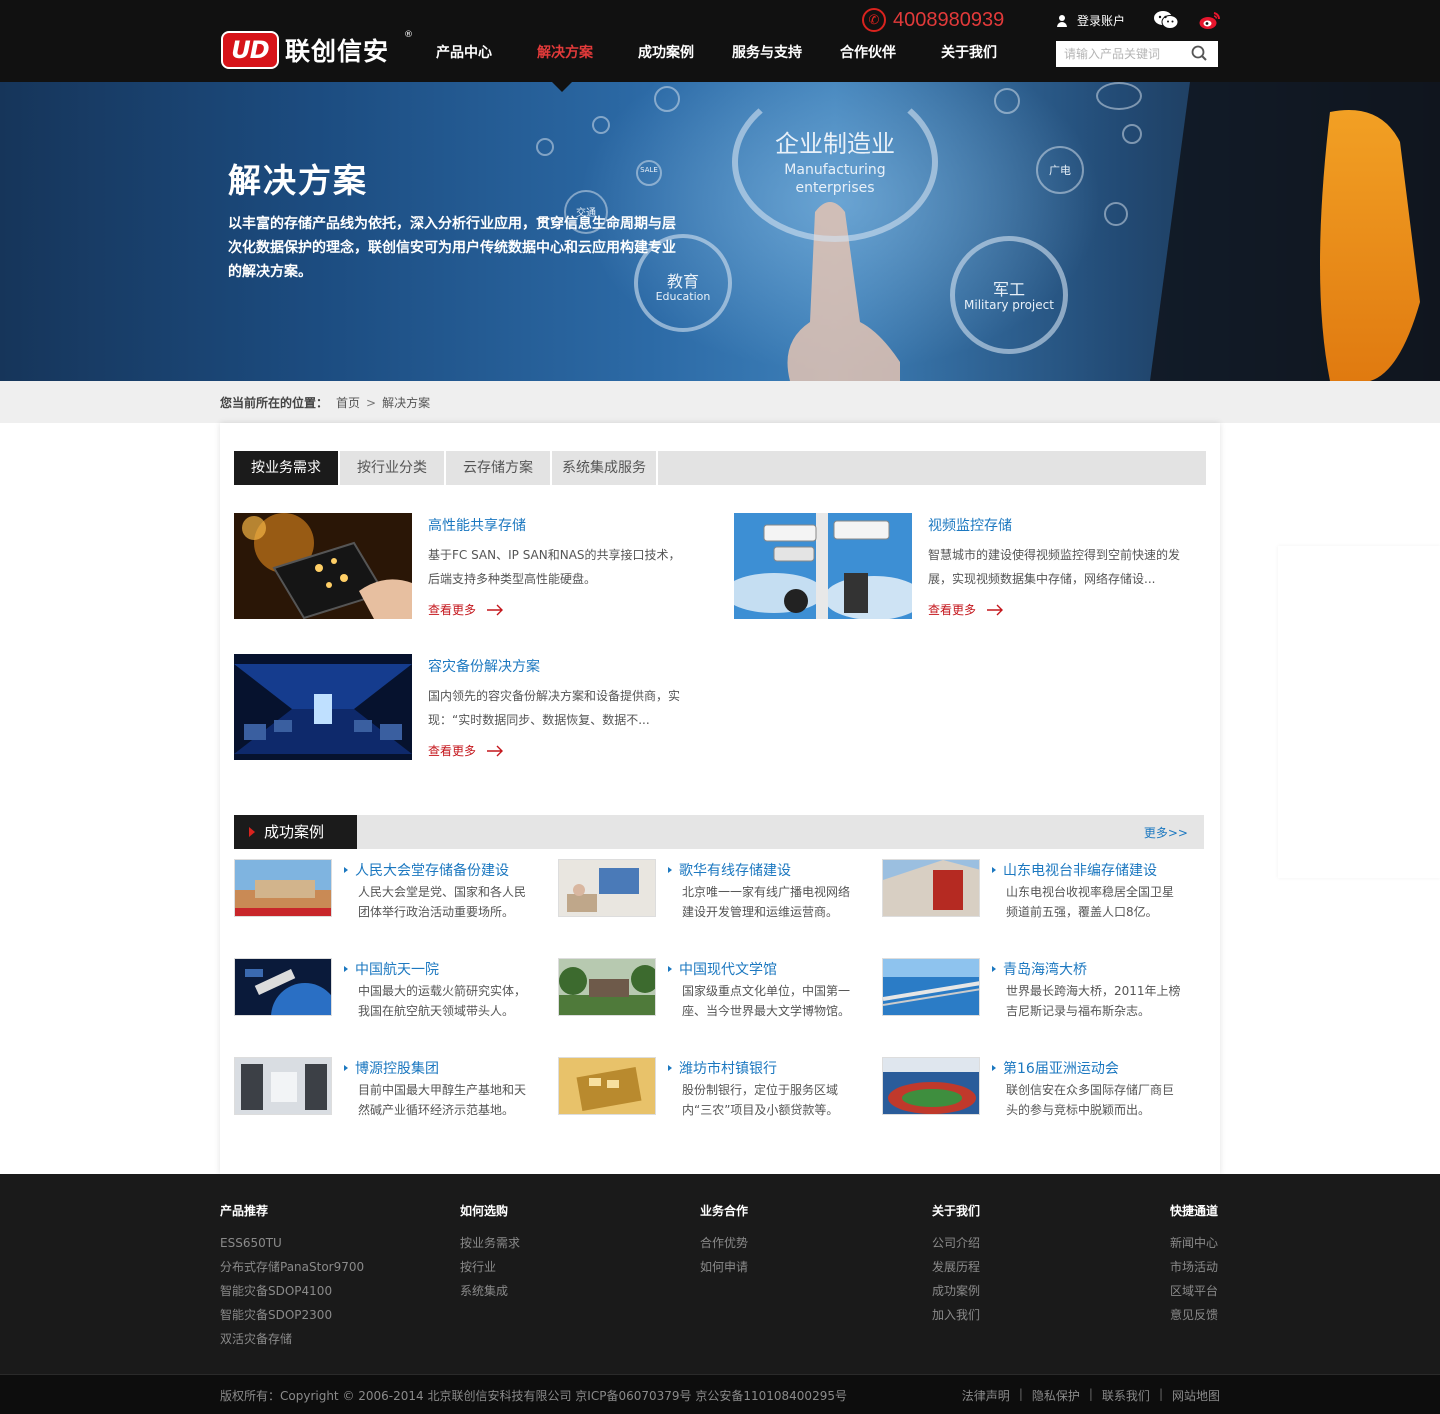 Image resolution: width=1440 pixels, height=1414 pixels. I want to click on case-title: 山东电视台非编存储建设, so click(1074, 870).